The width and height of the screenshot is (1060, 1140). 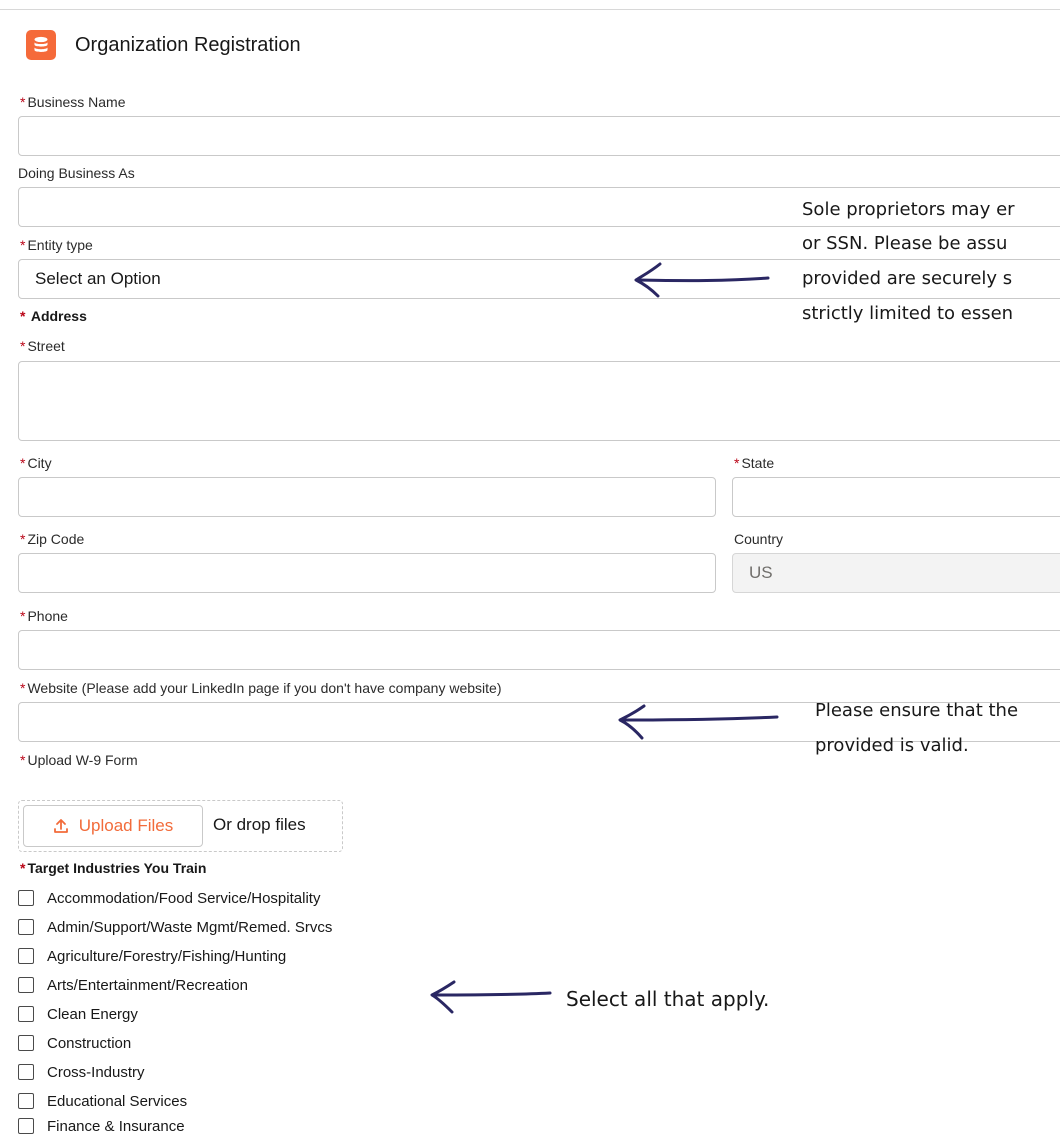 I want to click on industry-option: Finance & Insurance, so click(x=101, y=1126).